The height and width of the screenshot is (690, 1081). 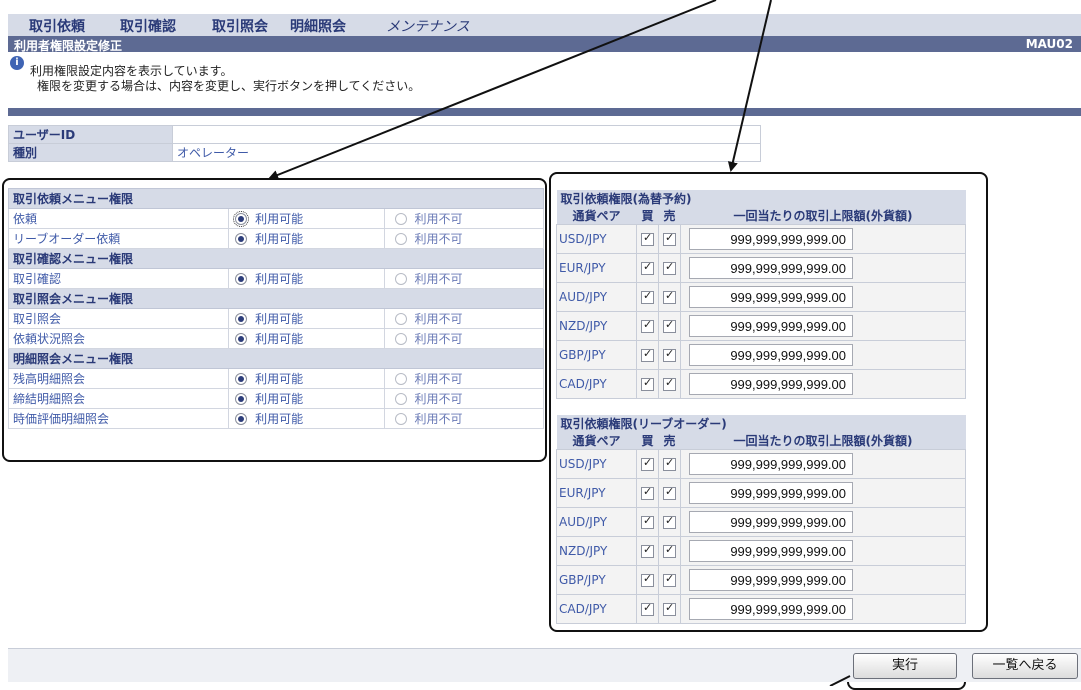 What do you see at coordinates (840, 680) in the screenshot?
I see `arrow-to-execute-button` at bounding box center [840, 680].